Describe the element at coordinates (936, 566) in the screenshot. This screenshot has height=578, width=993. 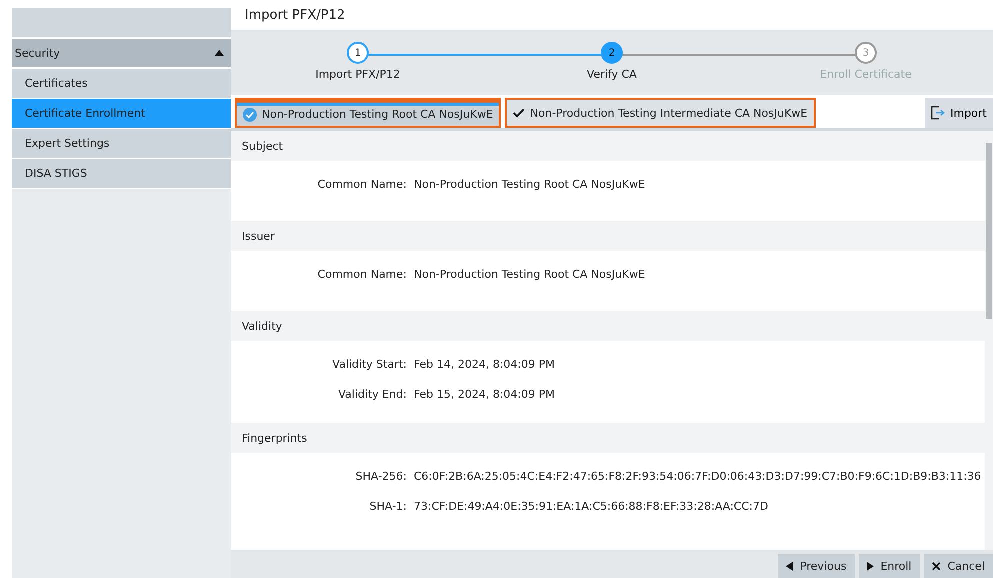
I see `close-icon` at that location.